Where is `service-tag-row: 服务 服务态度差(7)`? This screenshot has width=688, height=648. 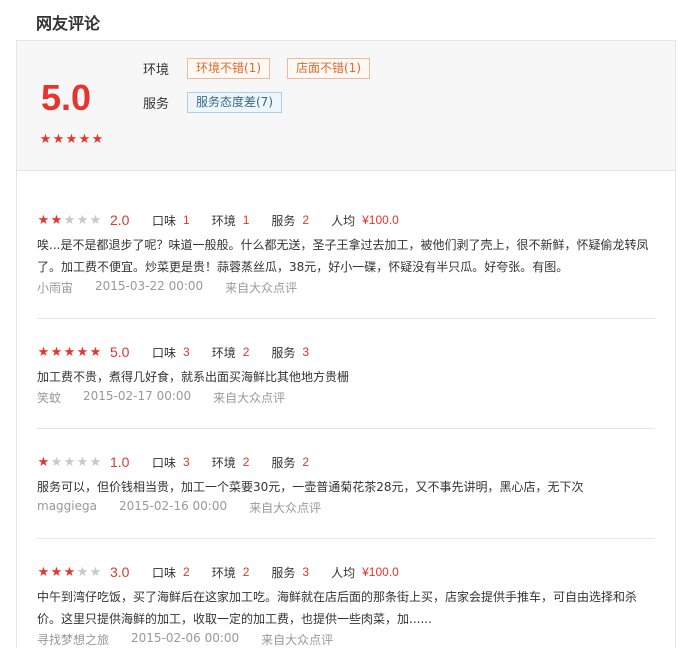 service-tag-row: 服务 服务态度差(7) is located at coordinates (221, 102).